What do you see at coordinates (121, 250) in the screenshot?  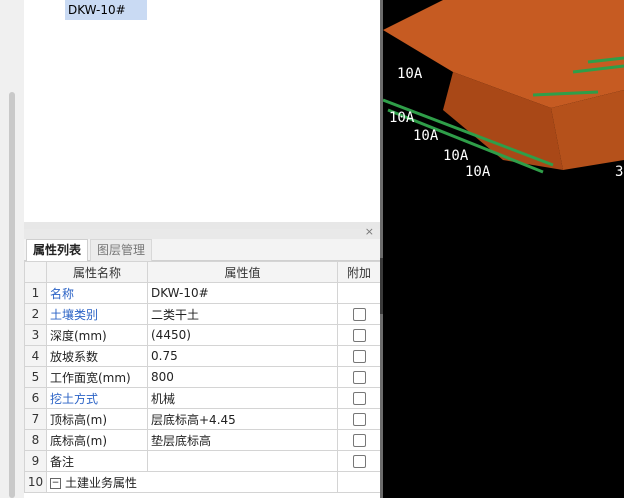 I see `tab-layers: 图层管理` at bounding box center [121, 250].